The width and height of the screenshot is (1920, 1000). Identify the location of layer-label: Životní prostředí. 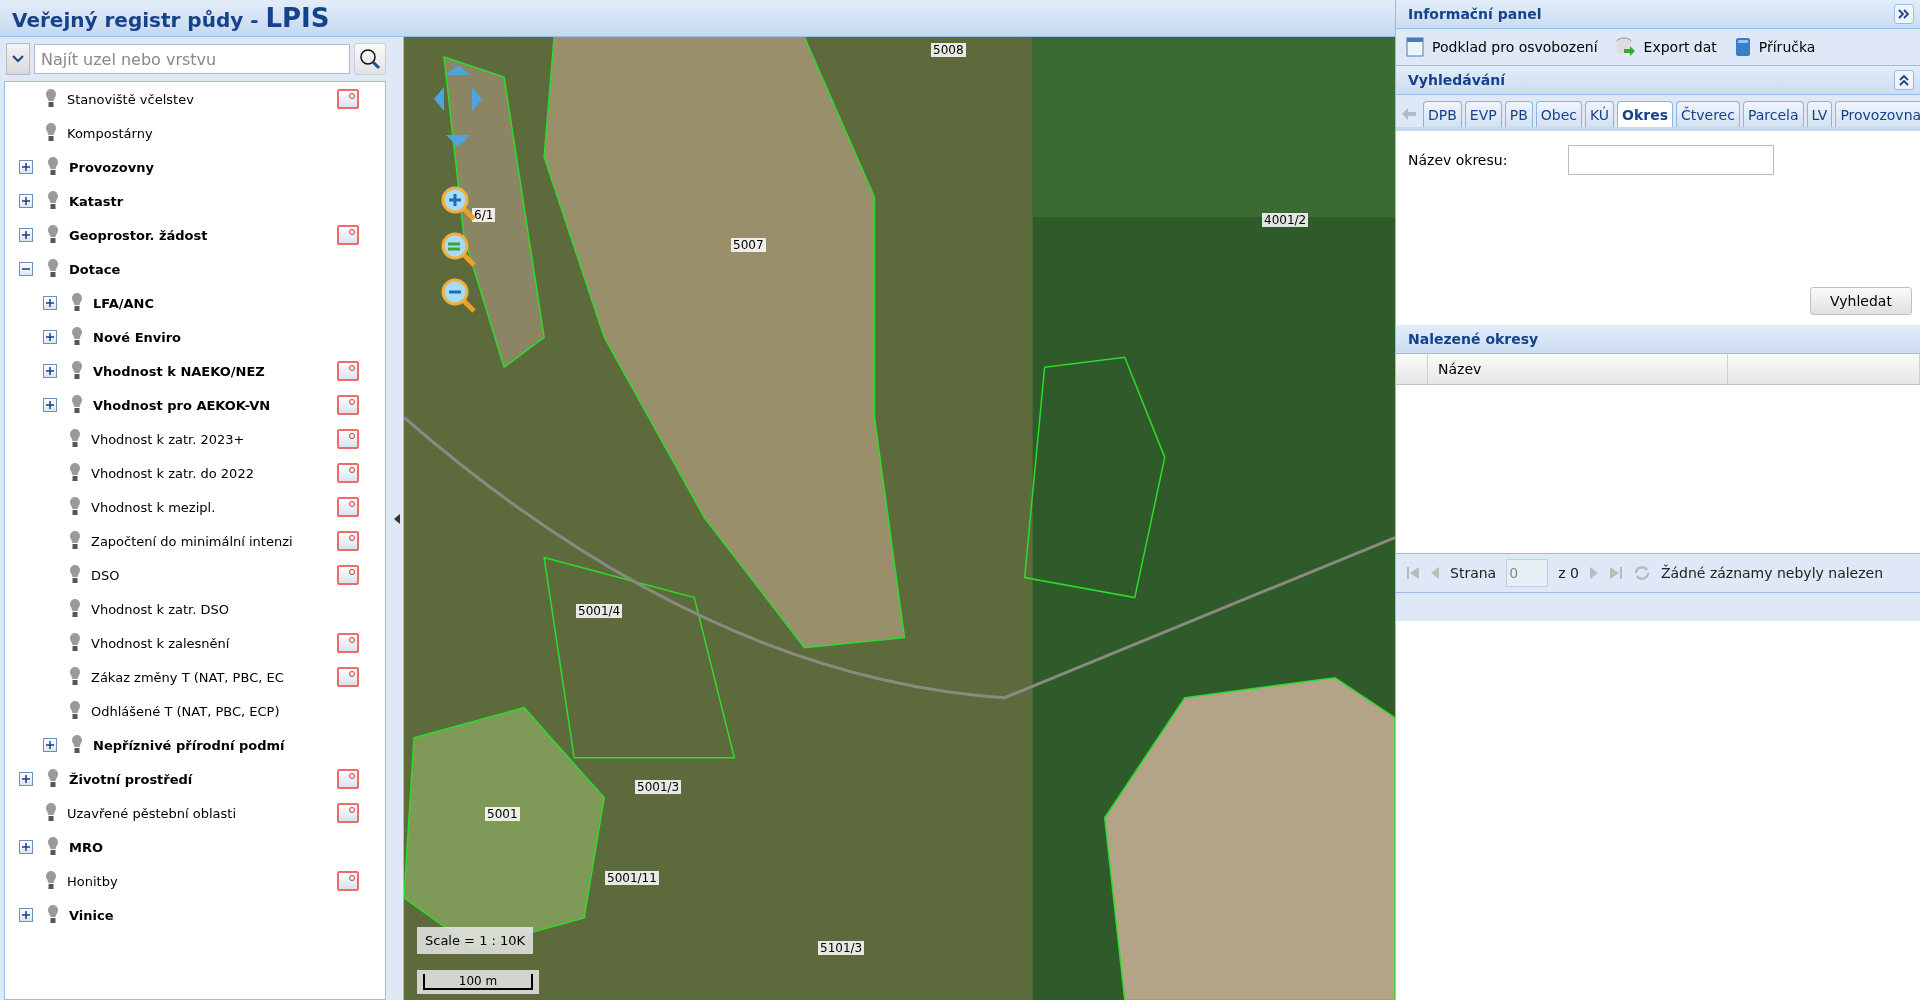
(203, 779).